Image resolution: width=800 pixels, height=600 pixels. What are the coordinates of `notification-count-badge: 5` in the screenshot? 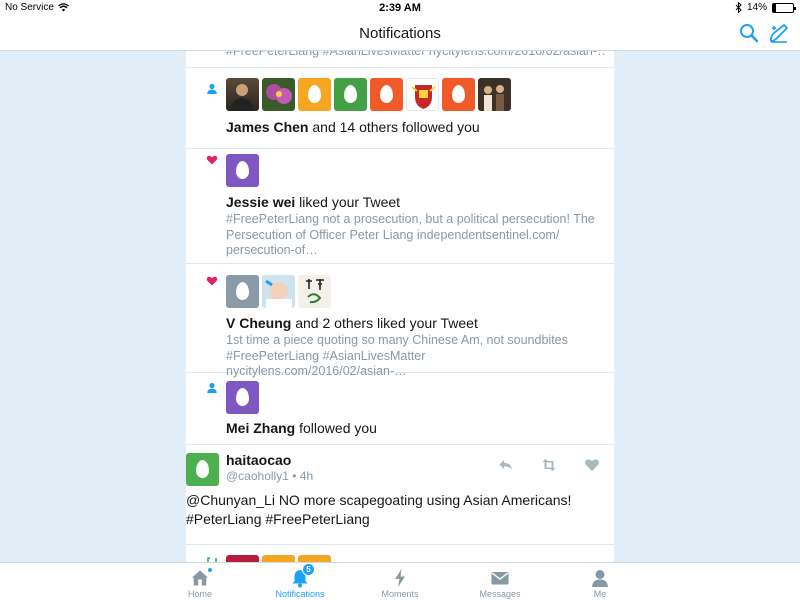 It's located at (308, 569).